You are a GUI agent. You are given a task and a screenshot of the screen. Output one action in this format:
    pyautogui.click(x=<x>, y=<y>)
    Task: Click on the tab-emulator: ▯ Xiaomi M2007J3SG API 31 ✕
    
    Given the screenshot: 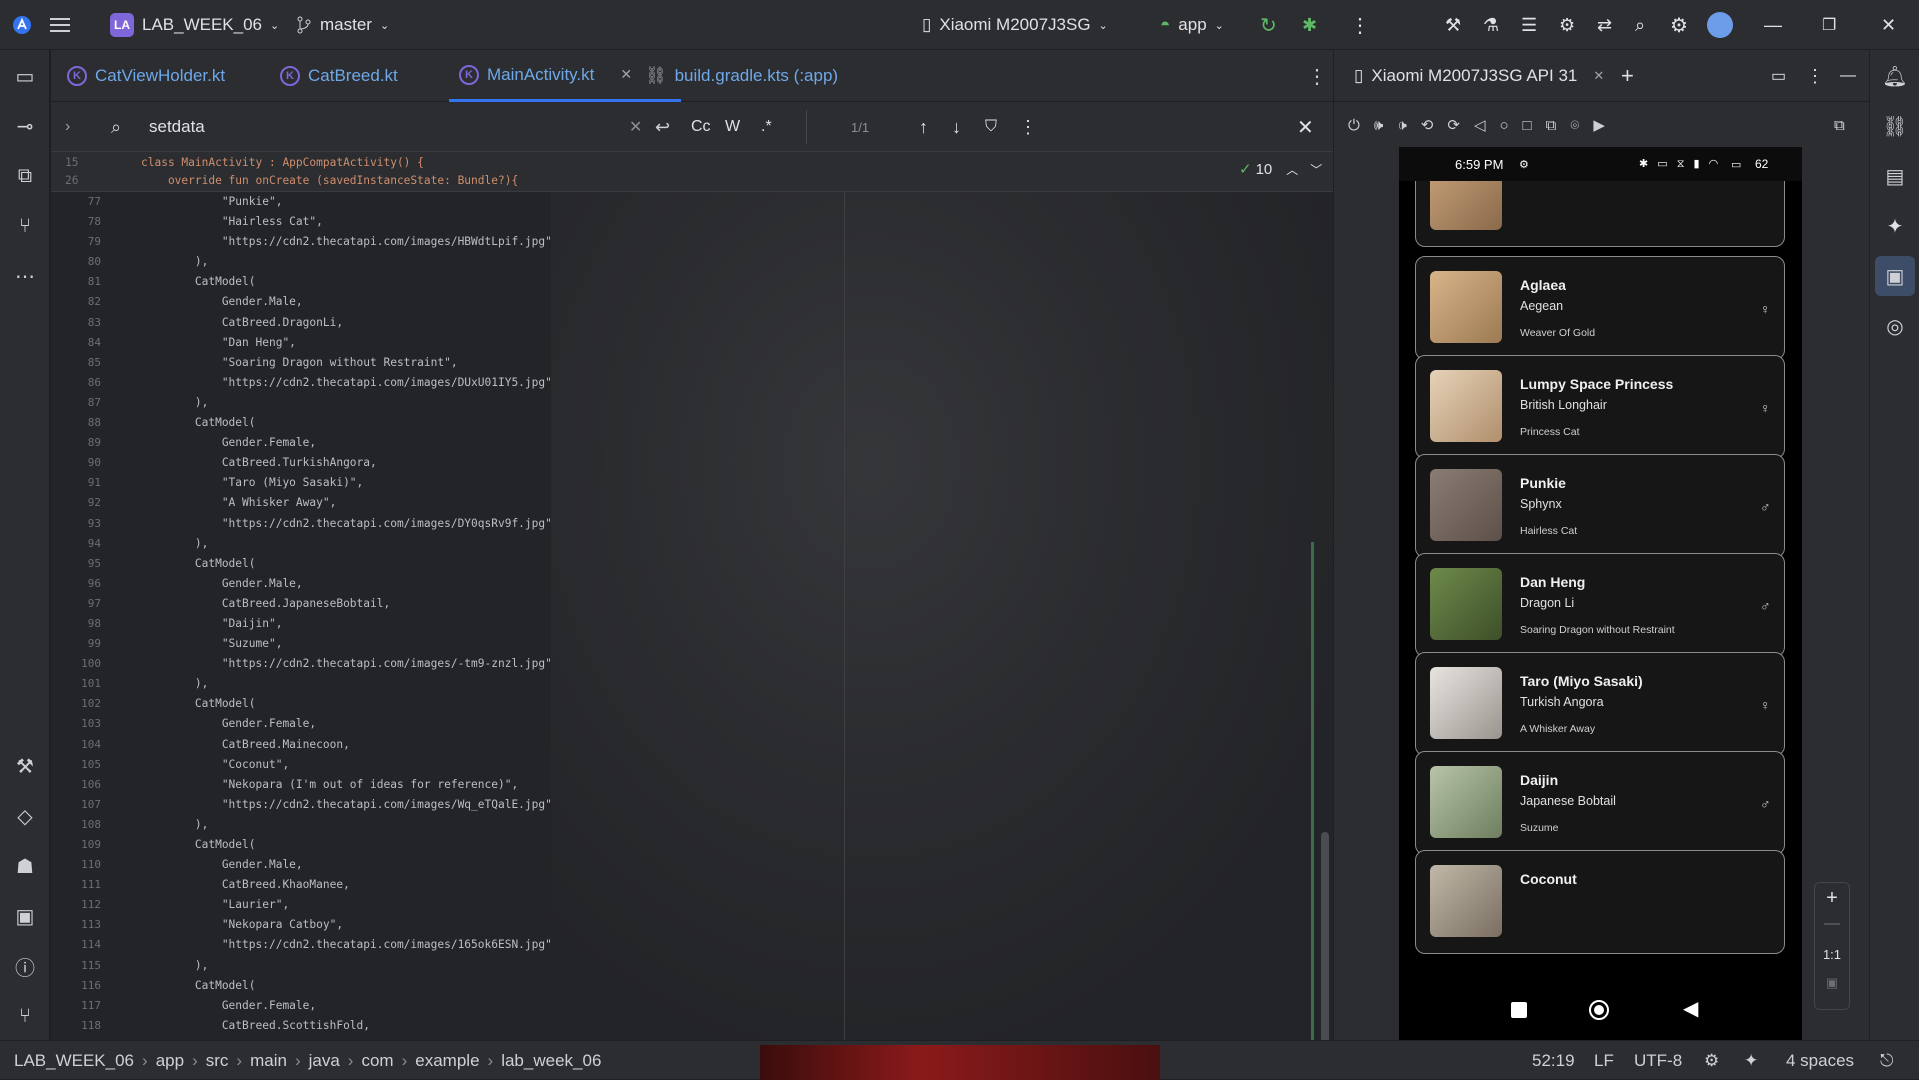 What is the action you would take?
    pyautogui.click(x=1479, y=76)
    